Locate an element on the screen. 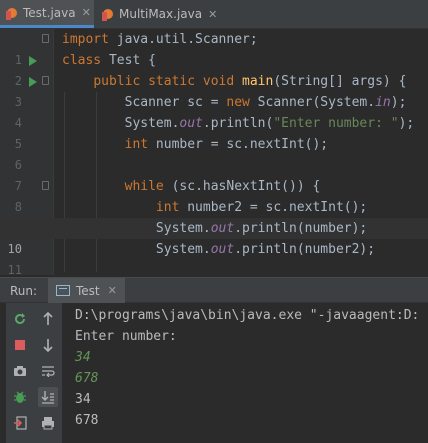 The image size is (428, 443). code-line: 11 System.out.println(number2); is located at coordinates (214, 257).